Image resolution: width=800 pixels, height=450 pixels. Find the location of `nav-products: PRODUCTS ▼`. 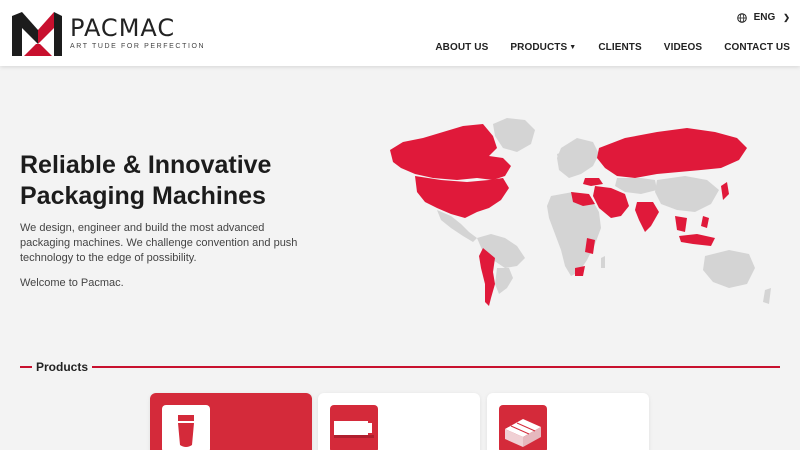

nav-products: PRODUCTS ▼ is located at coordinates (543, 47).